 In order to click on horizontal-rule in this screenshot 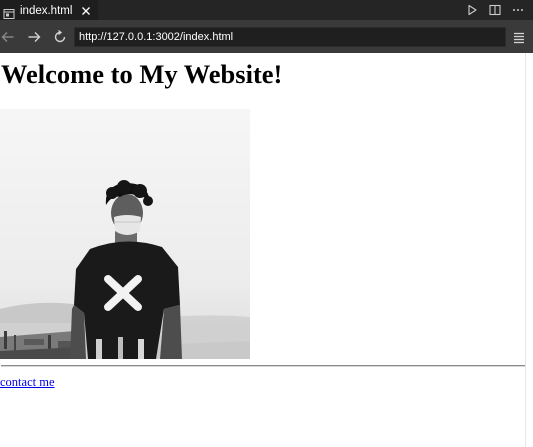, I will do `click(263, 366)`.